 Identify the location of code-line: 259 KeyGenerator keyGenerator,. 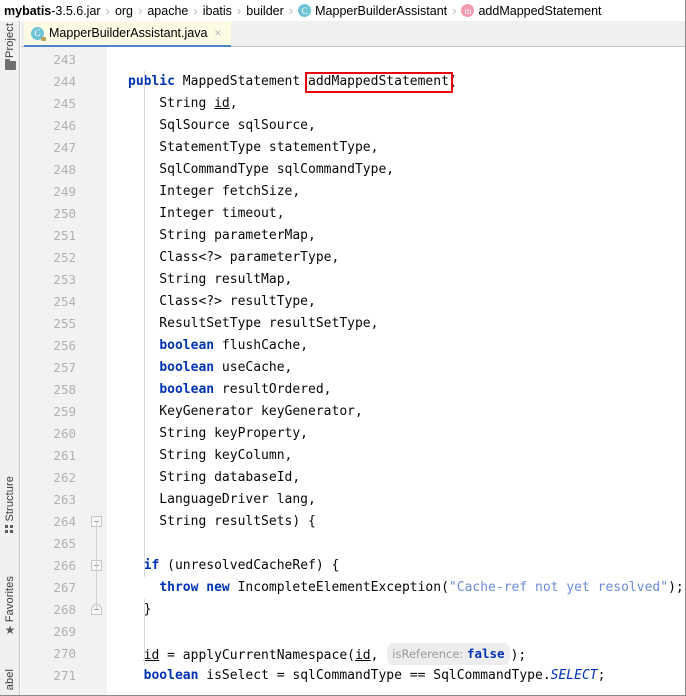
(353, 412).